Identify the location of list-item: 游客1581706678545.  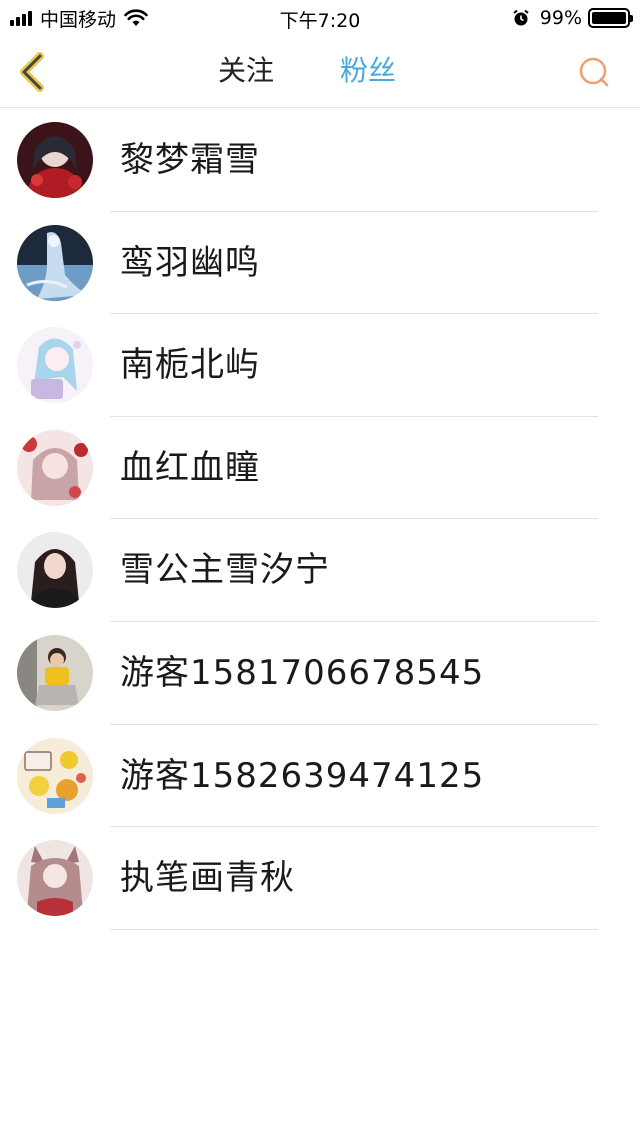
(320, 673).